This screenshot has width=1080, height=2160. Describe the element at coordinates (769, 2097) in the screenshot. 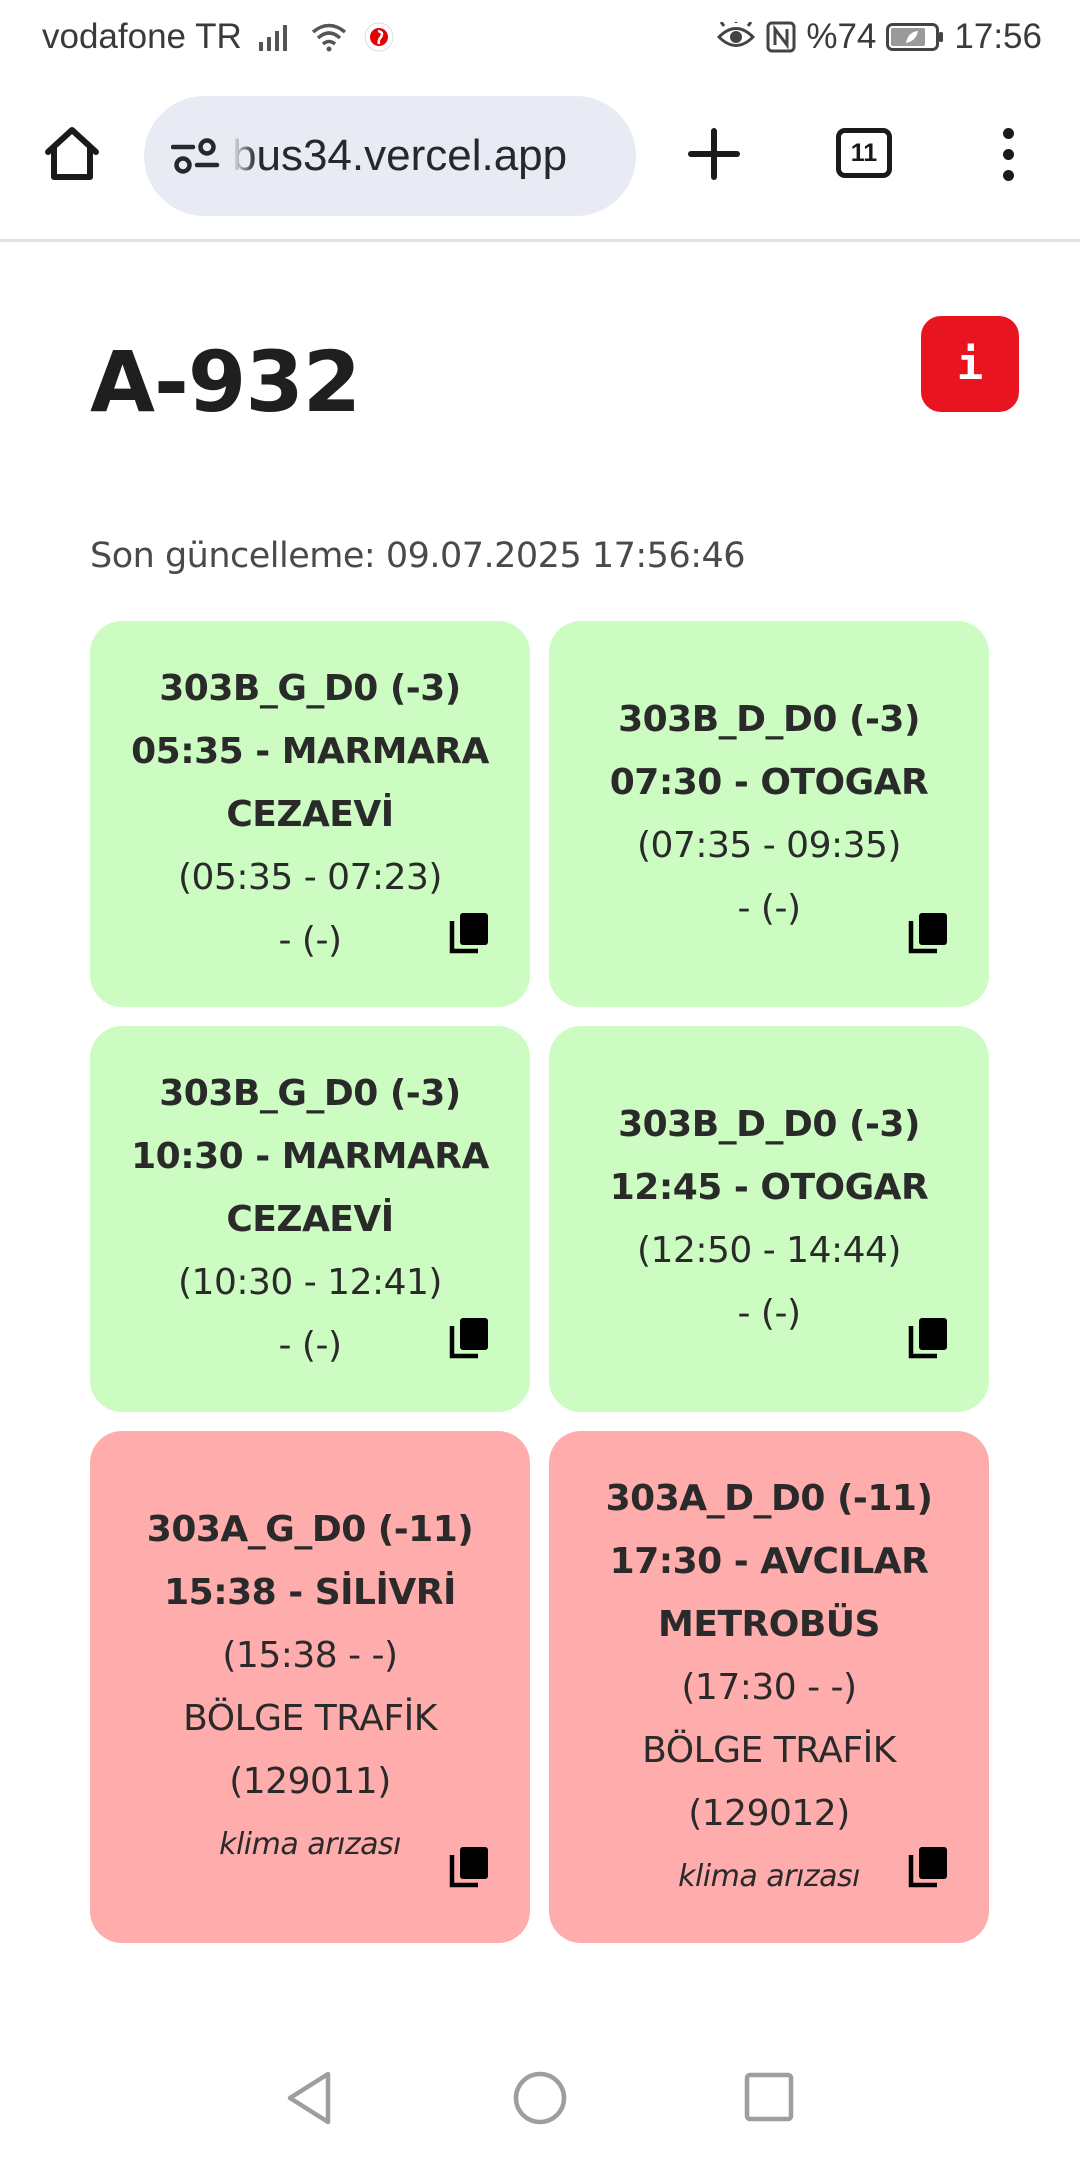

I see `recents-icon` at that location.